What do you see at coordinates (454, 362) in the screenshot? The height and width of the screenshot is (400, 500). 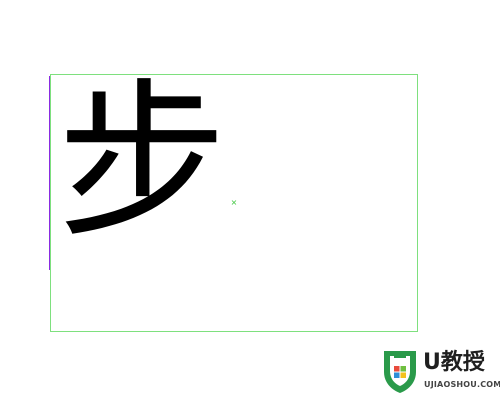 I see `watermark-title: U教授` at bounding box center [454, 362].